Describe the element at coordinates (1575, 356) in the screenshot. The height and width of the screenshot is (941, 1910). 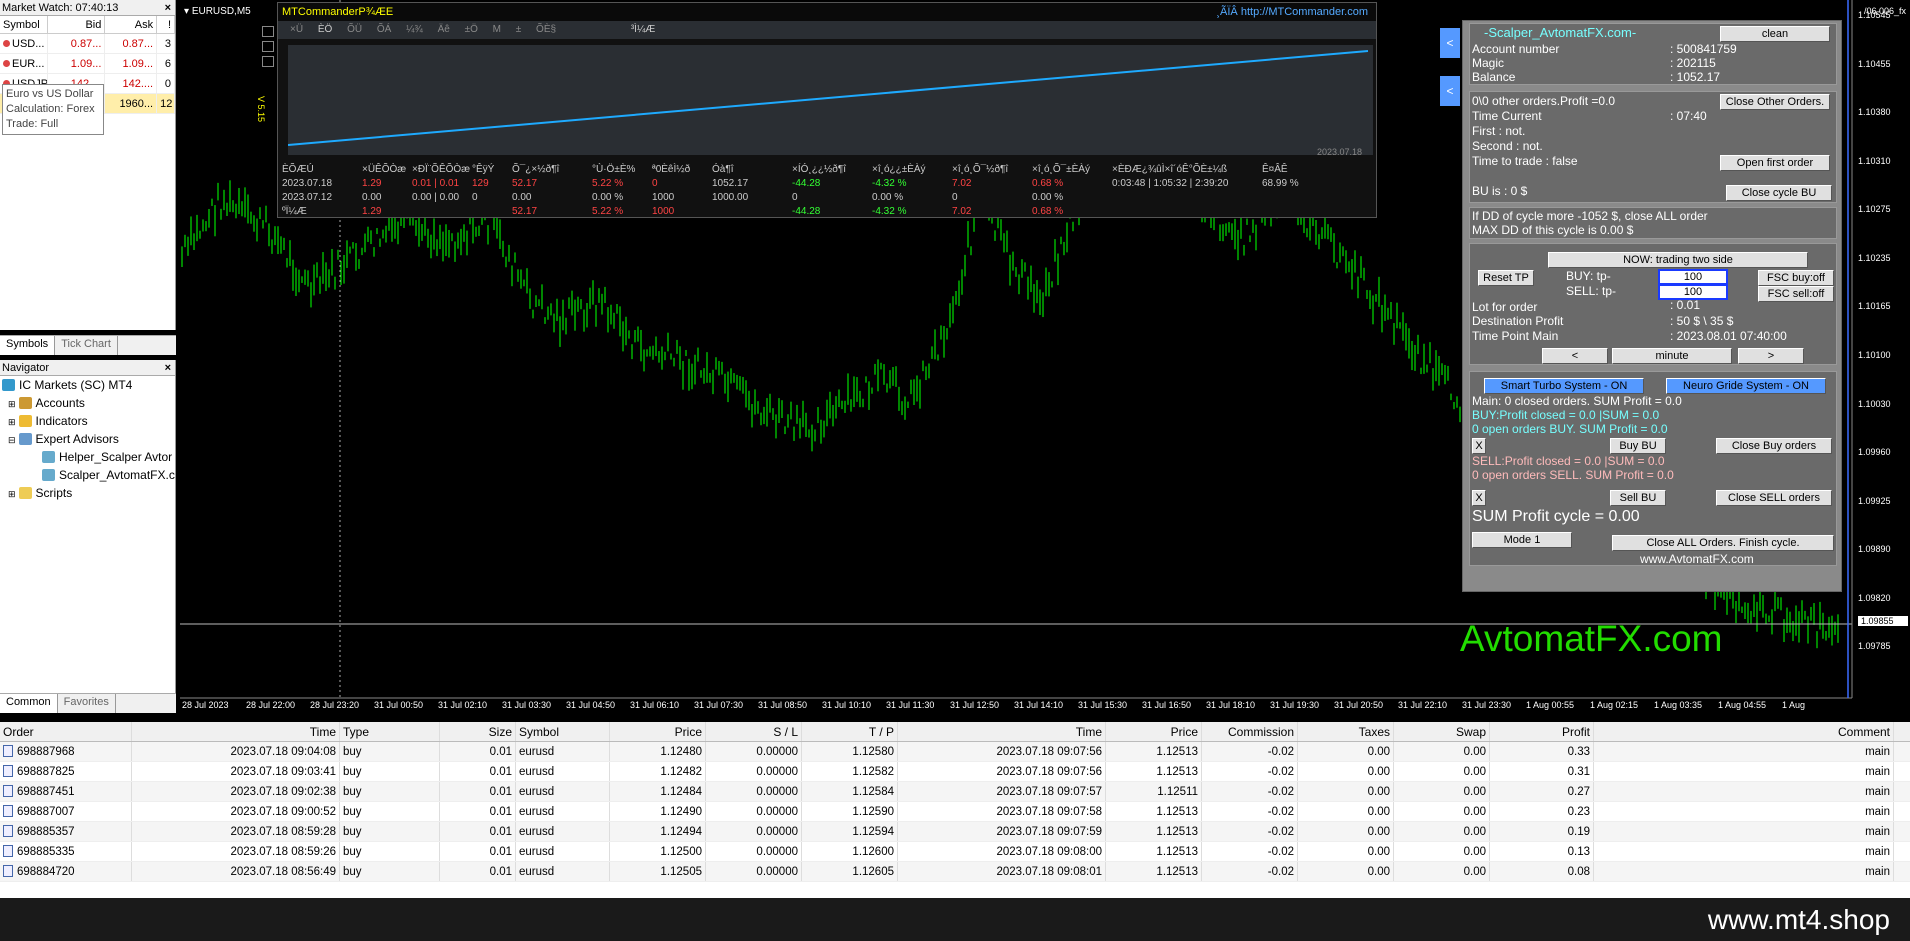
I see `prev-time-button: <` at that location.